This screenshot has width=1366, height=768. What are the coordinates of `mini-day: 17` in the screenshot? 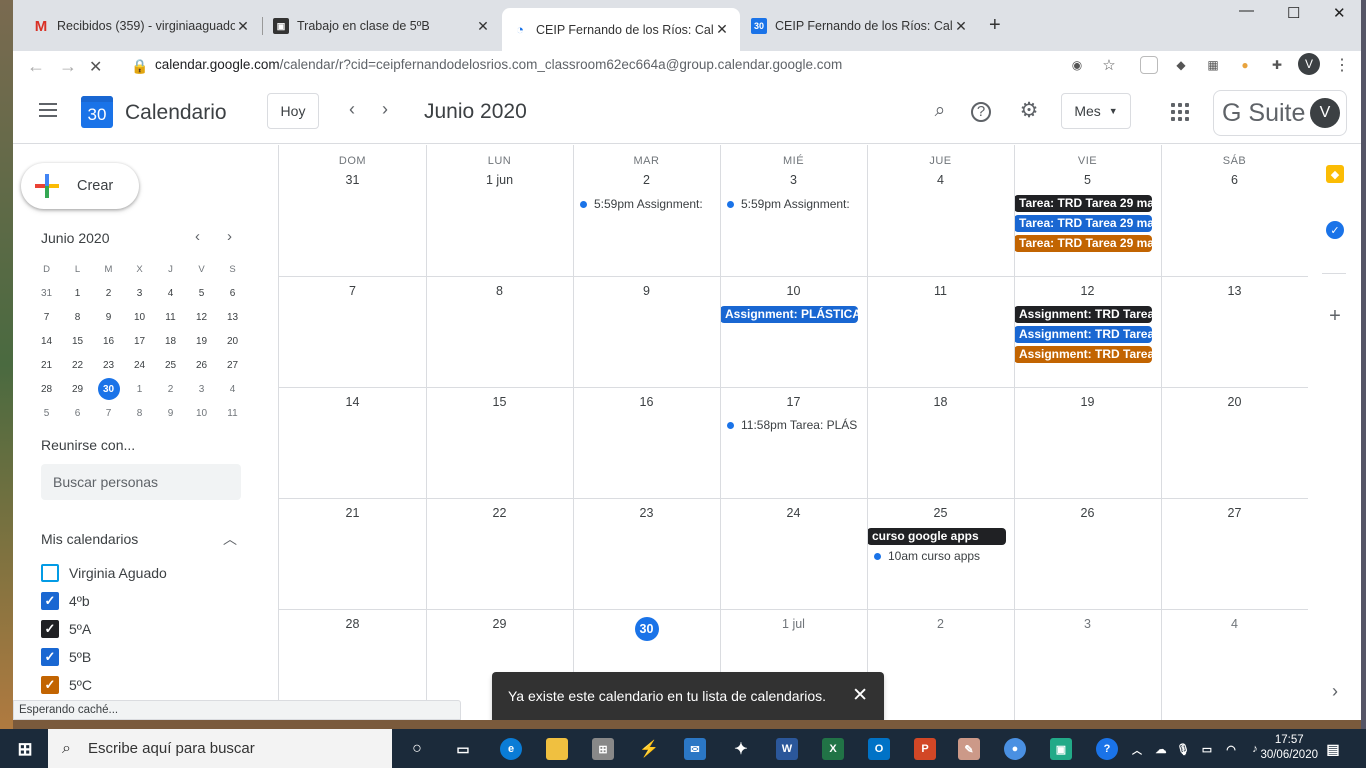 It's located at (139, 341).